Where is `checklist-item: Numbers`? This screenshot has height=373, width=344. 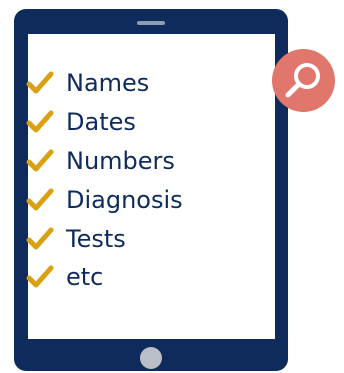 checklist-item: Numbers is located at coordinates (104, 161).